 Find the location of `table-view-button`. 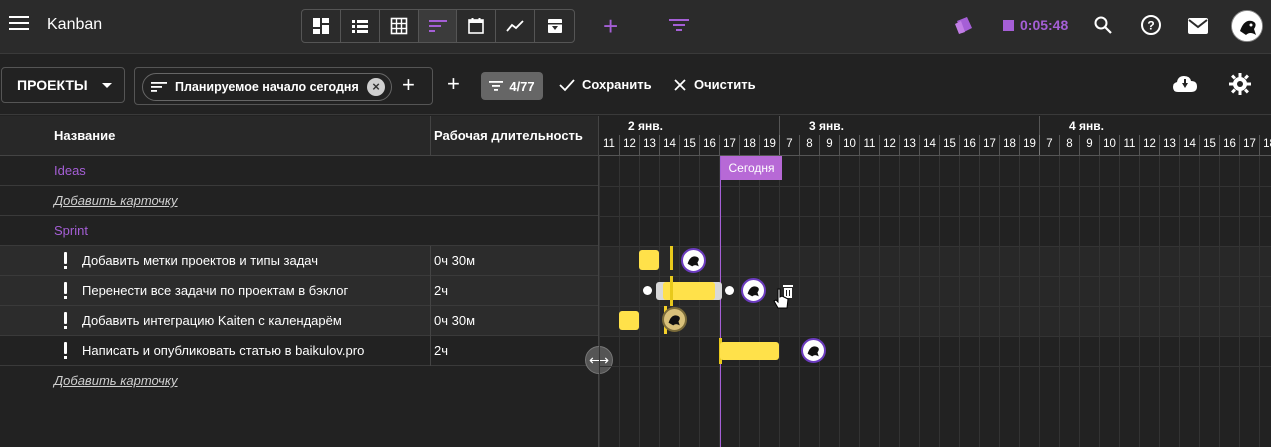

table-view-button is located at coordinates (399, 26).